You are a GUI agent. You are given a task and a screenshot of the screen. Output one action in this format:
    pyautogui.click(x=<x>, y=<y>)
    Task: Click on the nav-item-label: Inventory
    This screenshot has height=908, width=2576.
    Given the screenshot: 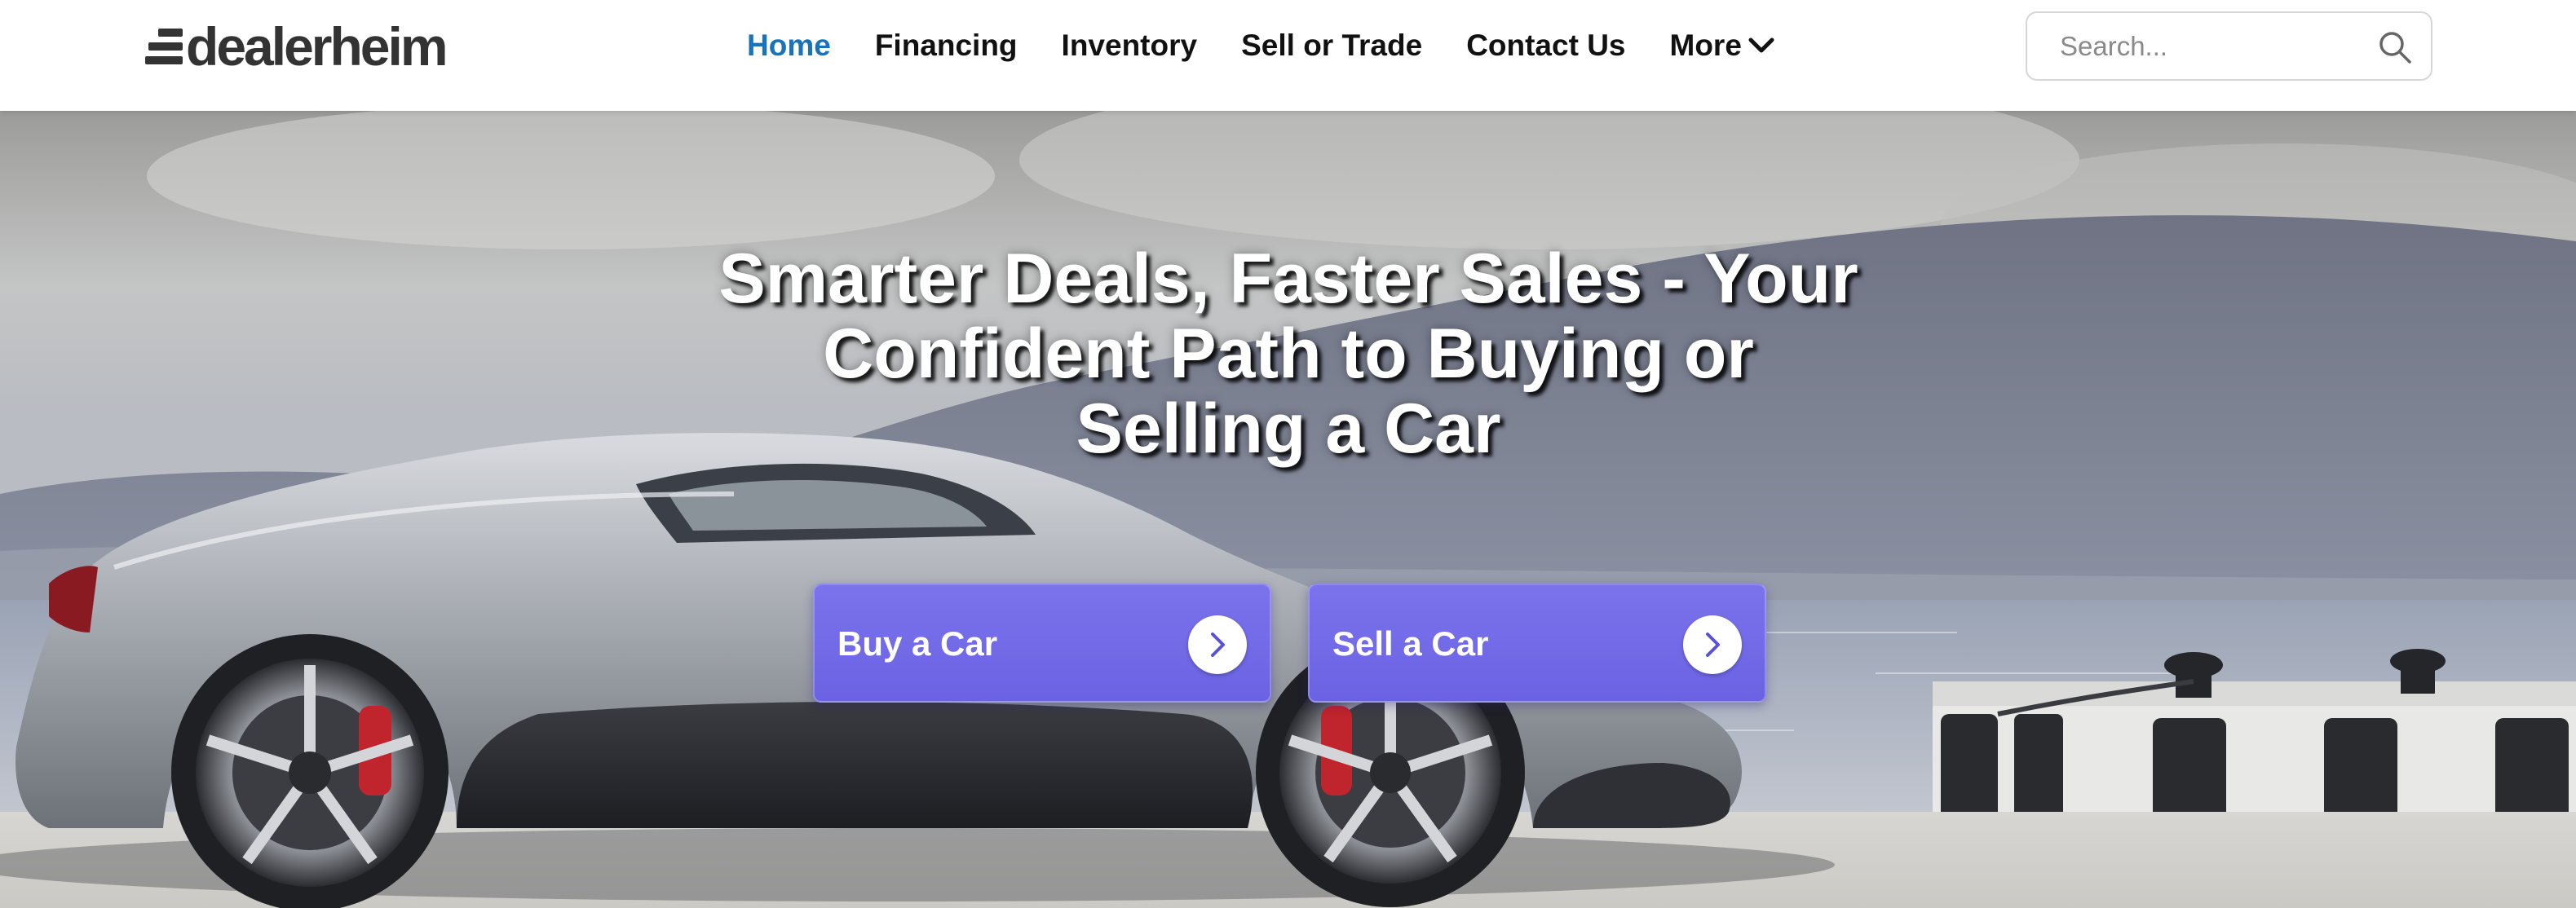 What is the action you would take?
    pyautogui.click(x=1129, y=46)
    